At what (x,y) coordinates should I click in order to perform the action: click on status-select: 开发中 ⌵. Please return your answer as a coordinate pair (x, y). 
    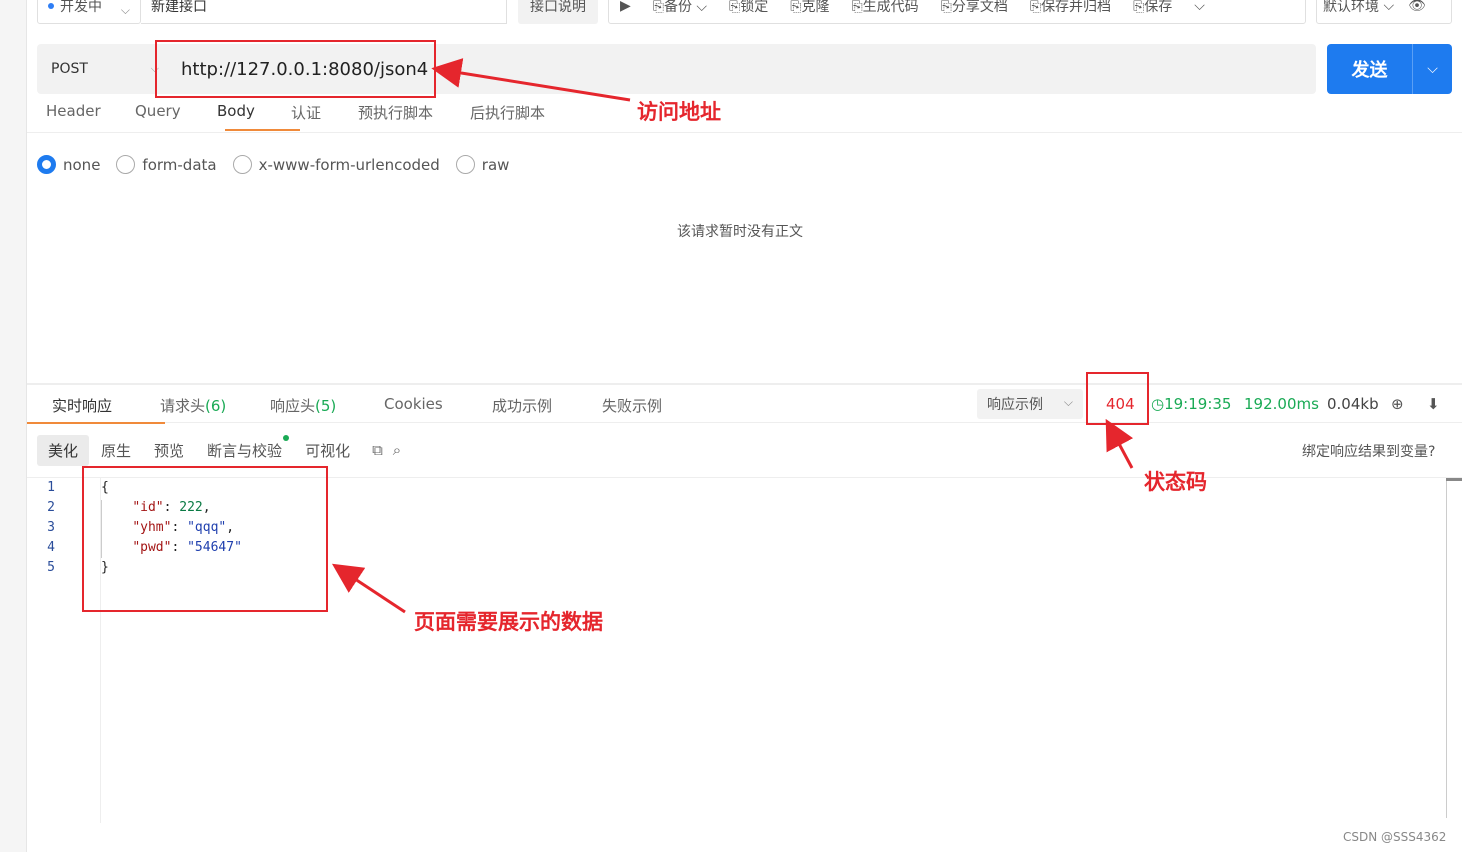
    Looking at the image, I should click on (89, 12).